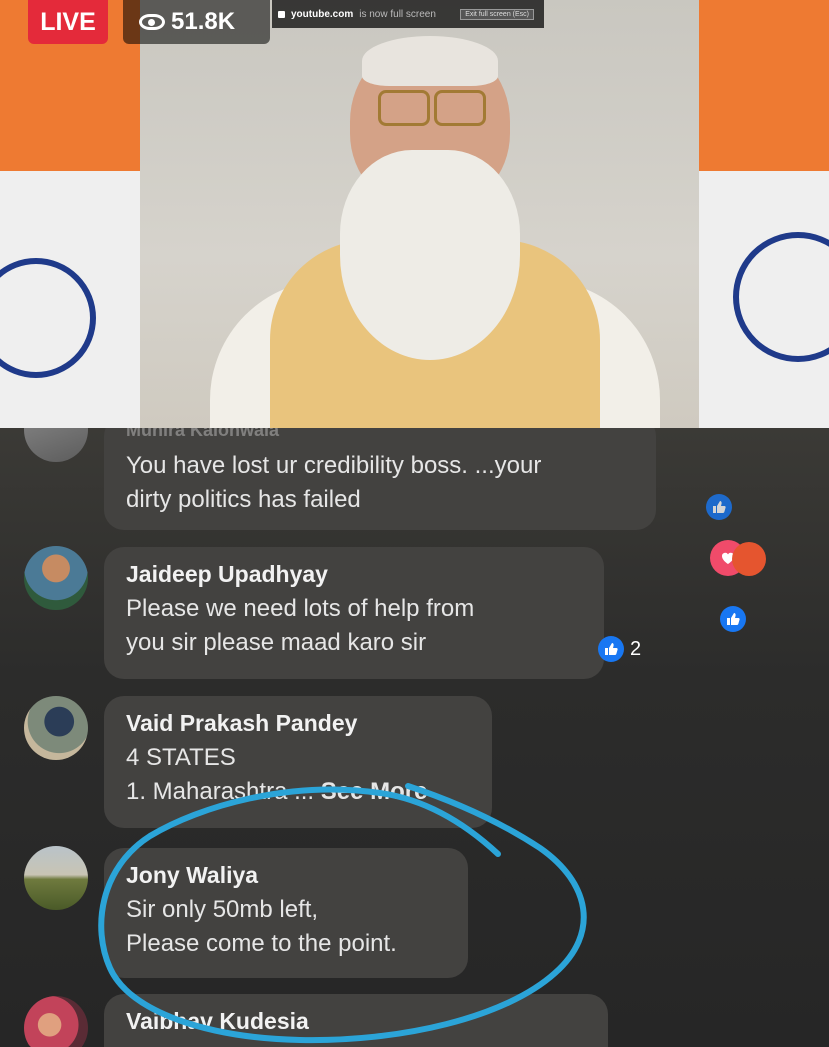 This screenshot has width=829, height=1047. Describe the element at coordinates (222, 909) in the screenshot. I see `comment-text: Sir only 50mb left,` at that location.